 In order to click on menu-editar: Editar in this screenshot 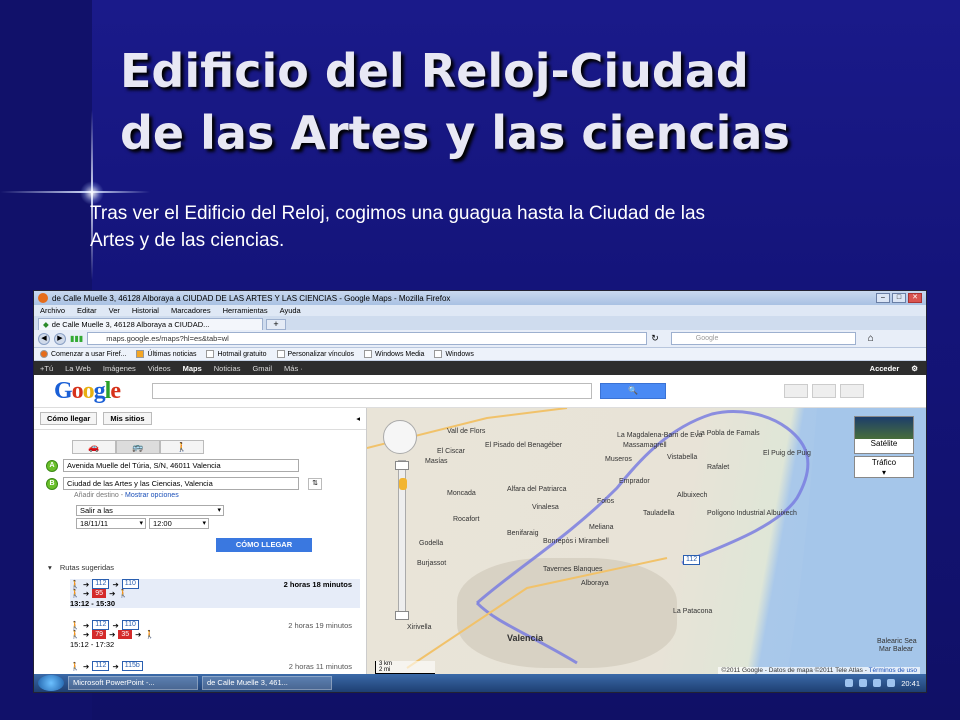, I will do `click(87, 310)`.